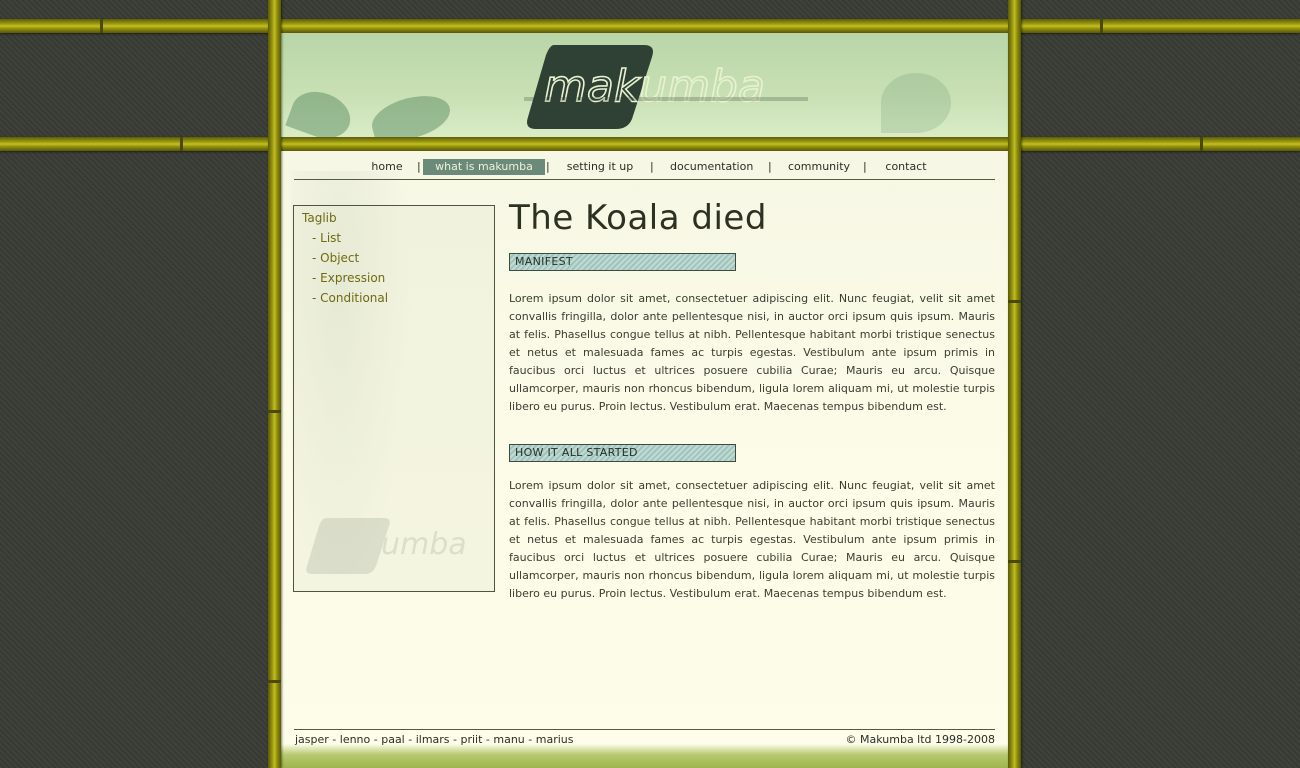 The height and width of the screenshot is (768, 1300). Describe the element at coordinates (644, 756) in the screenshot. I see `grass-decoration` at that location.